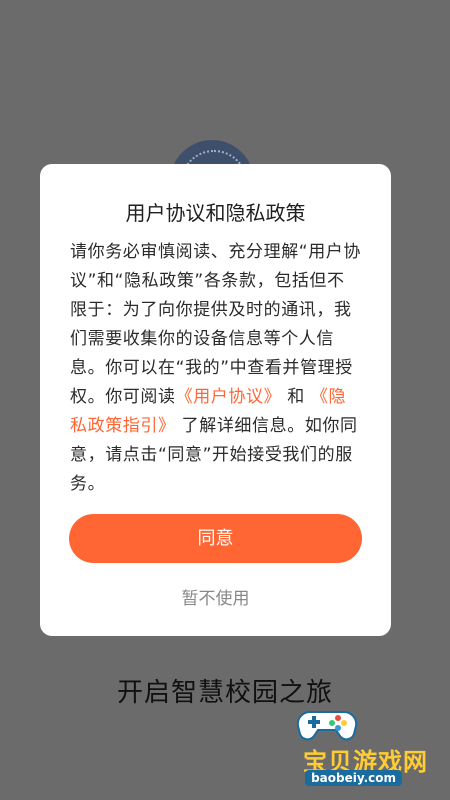 This screenshot has height=800, width=450. What do you see at coordinates (215, 213) in the screenshot?
I see `dialog-title: 用户协议和隐私政策` at bounding box center [215, 213].